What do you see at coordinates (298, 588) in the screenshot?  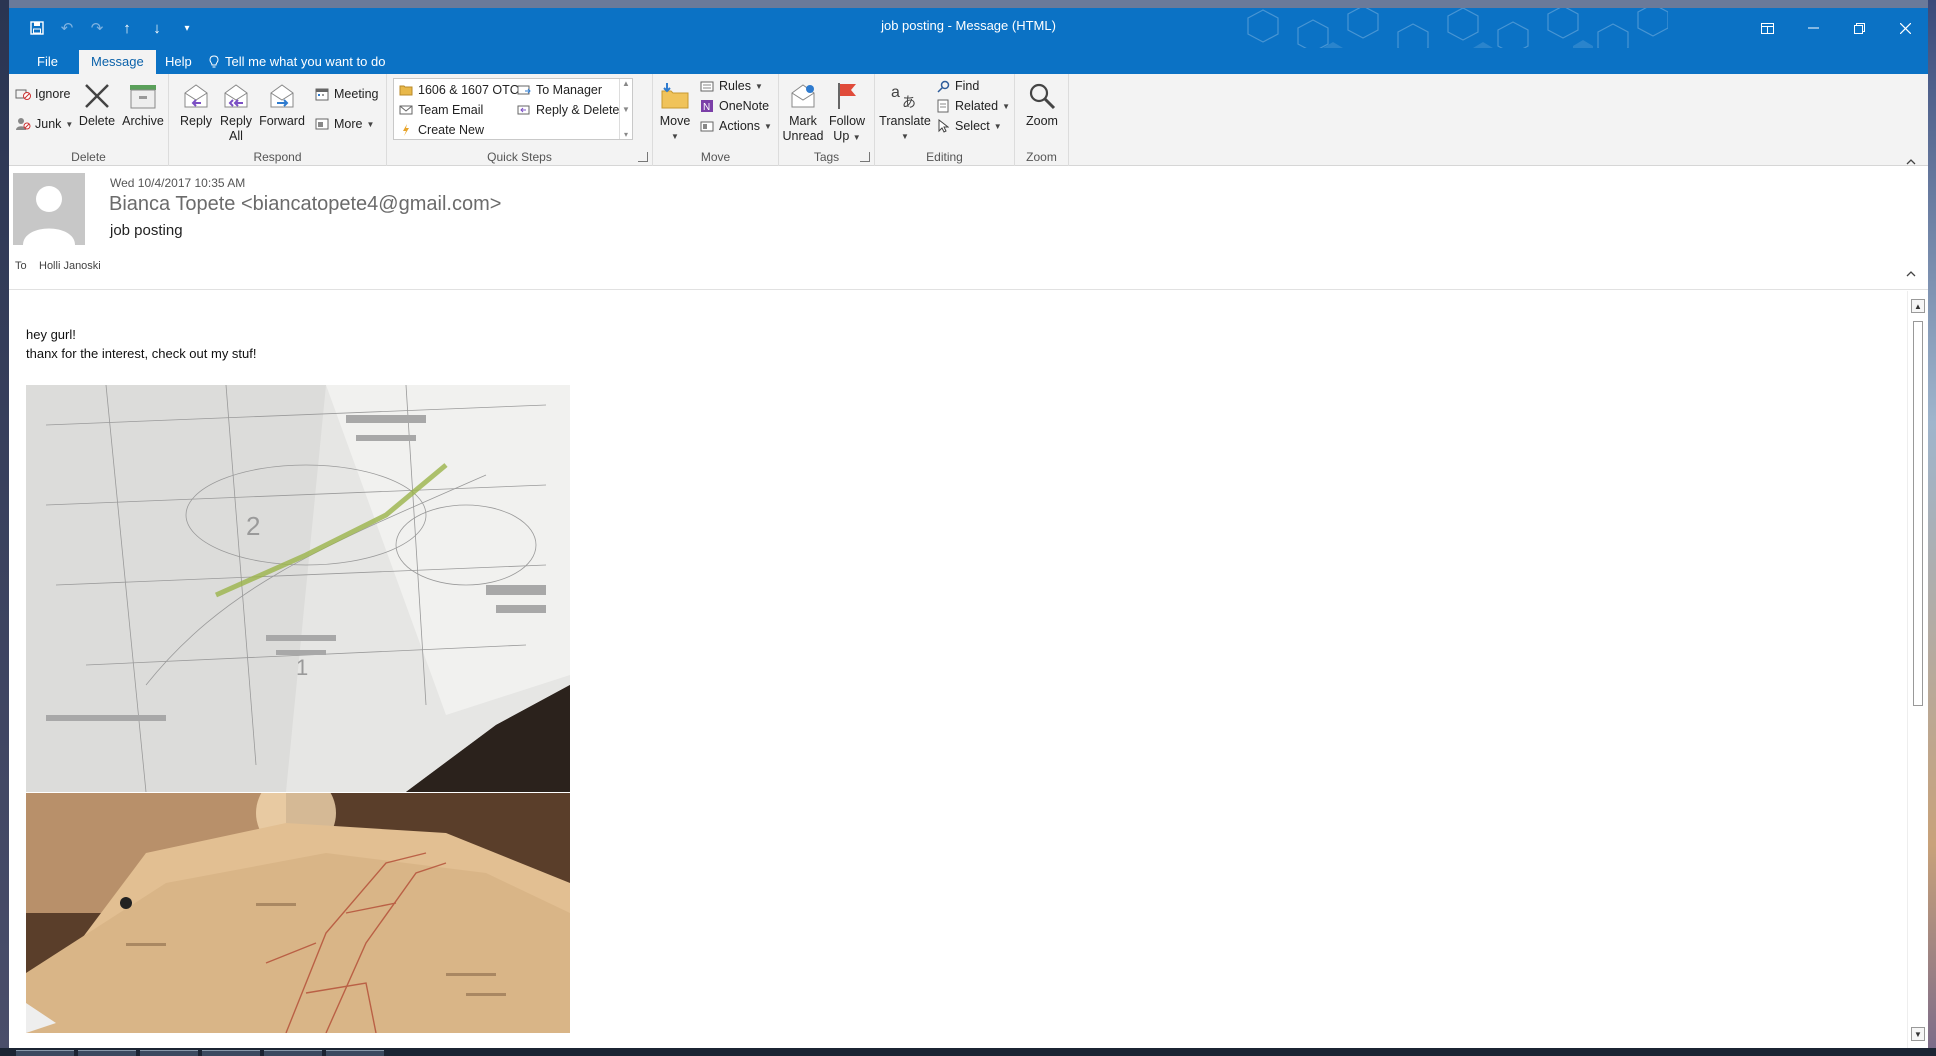 I see `attached-photo-blueprint: 2 1` at bounding box center [298, 588].